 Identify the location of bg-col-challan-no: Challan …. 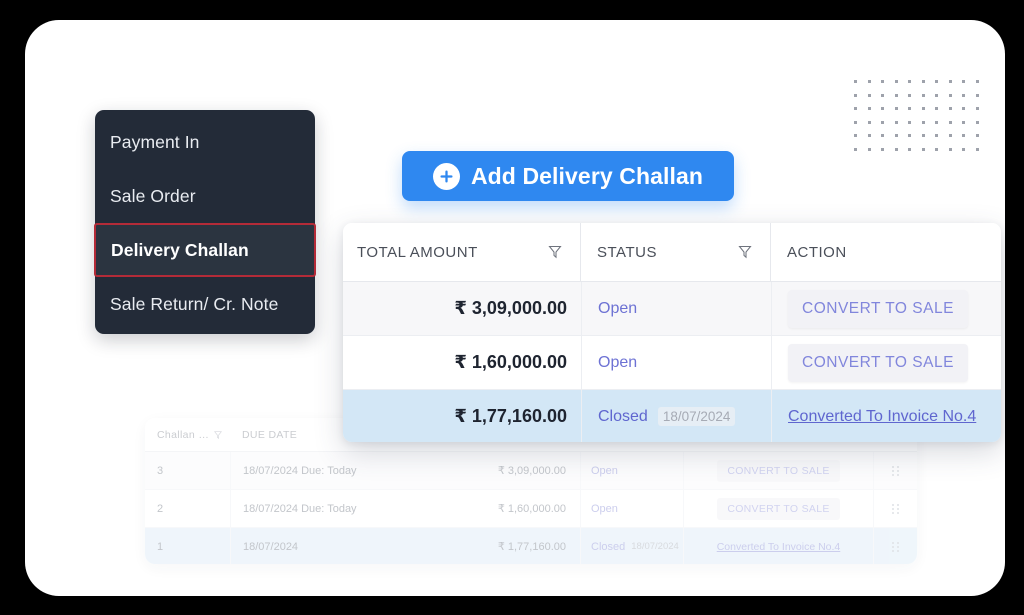
(187, 435).